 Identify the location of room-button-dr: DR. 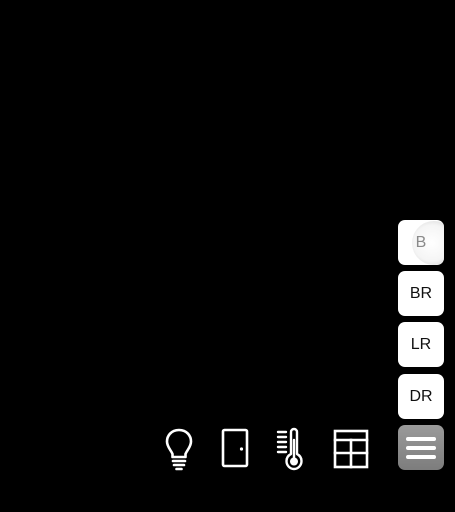
(421, 396).